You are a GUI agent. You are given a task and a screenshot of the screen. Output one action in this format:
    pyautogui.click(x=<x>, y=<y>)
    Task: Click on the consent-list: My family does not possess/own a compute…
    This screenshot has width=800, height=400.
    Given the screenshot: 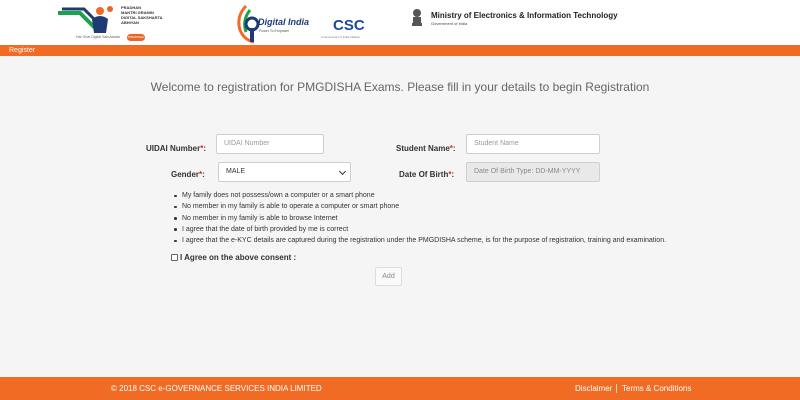 What is the action you would take?
    pyautogui.click(x=419, y=218)
    